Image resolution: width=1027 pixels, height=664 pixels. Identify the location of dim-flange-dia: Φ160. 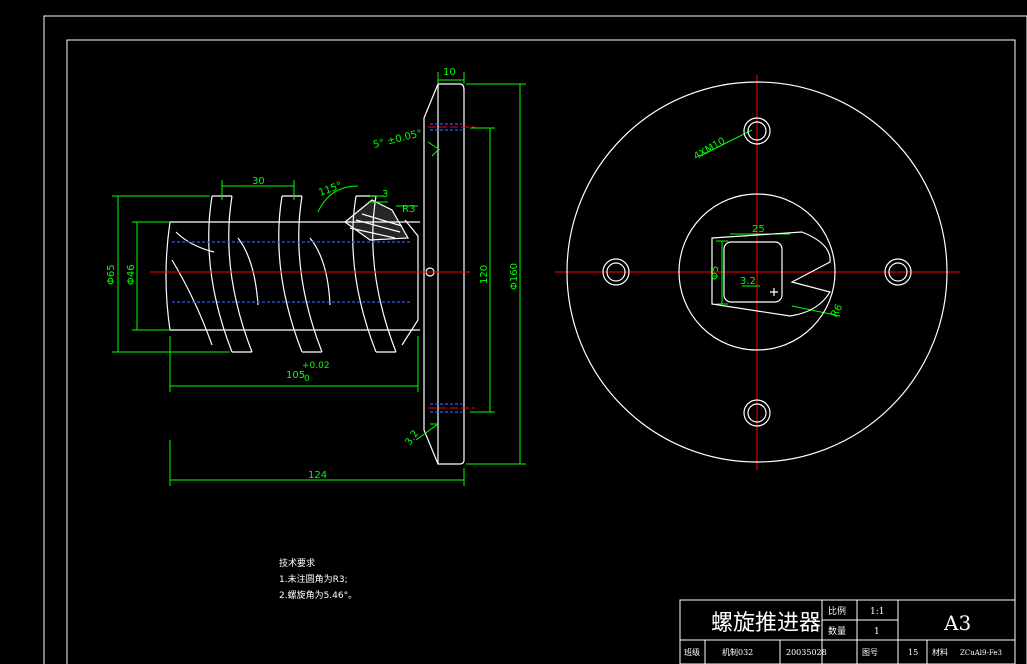
(514, 276).